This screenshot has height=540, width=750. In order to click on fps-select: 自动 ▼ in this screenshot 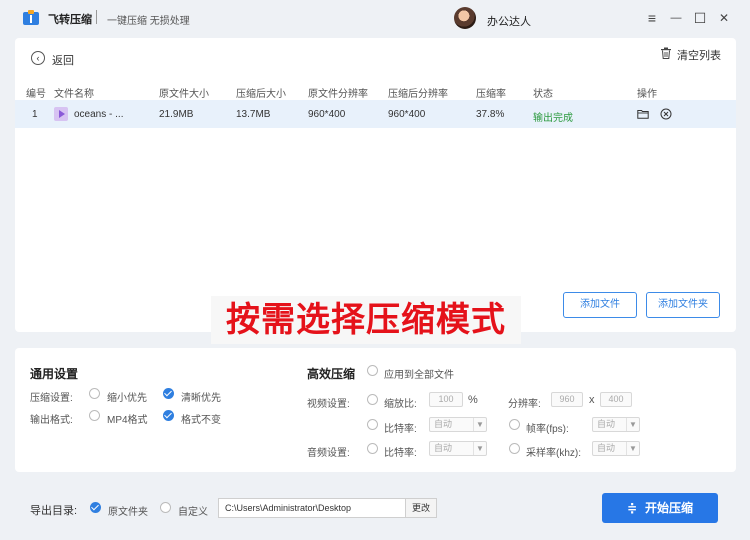, I will do `click(616, 424)`.